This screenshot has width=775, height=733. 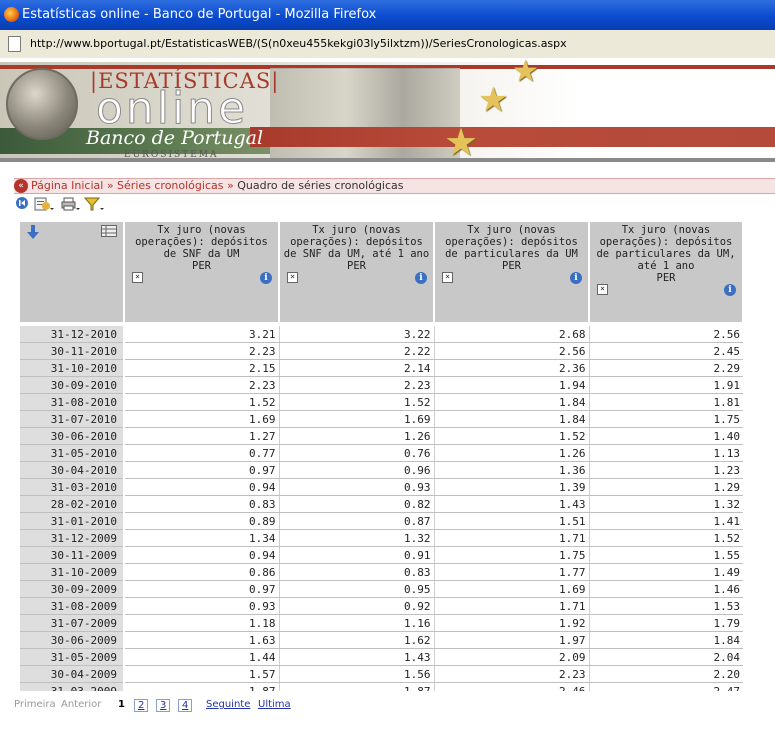 I want to click on column-header-unit: PER, so click(x=511, y=266).